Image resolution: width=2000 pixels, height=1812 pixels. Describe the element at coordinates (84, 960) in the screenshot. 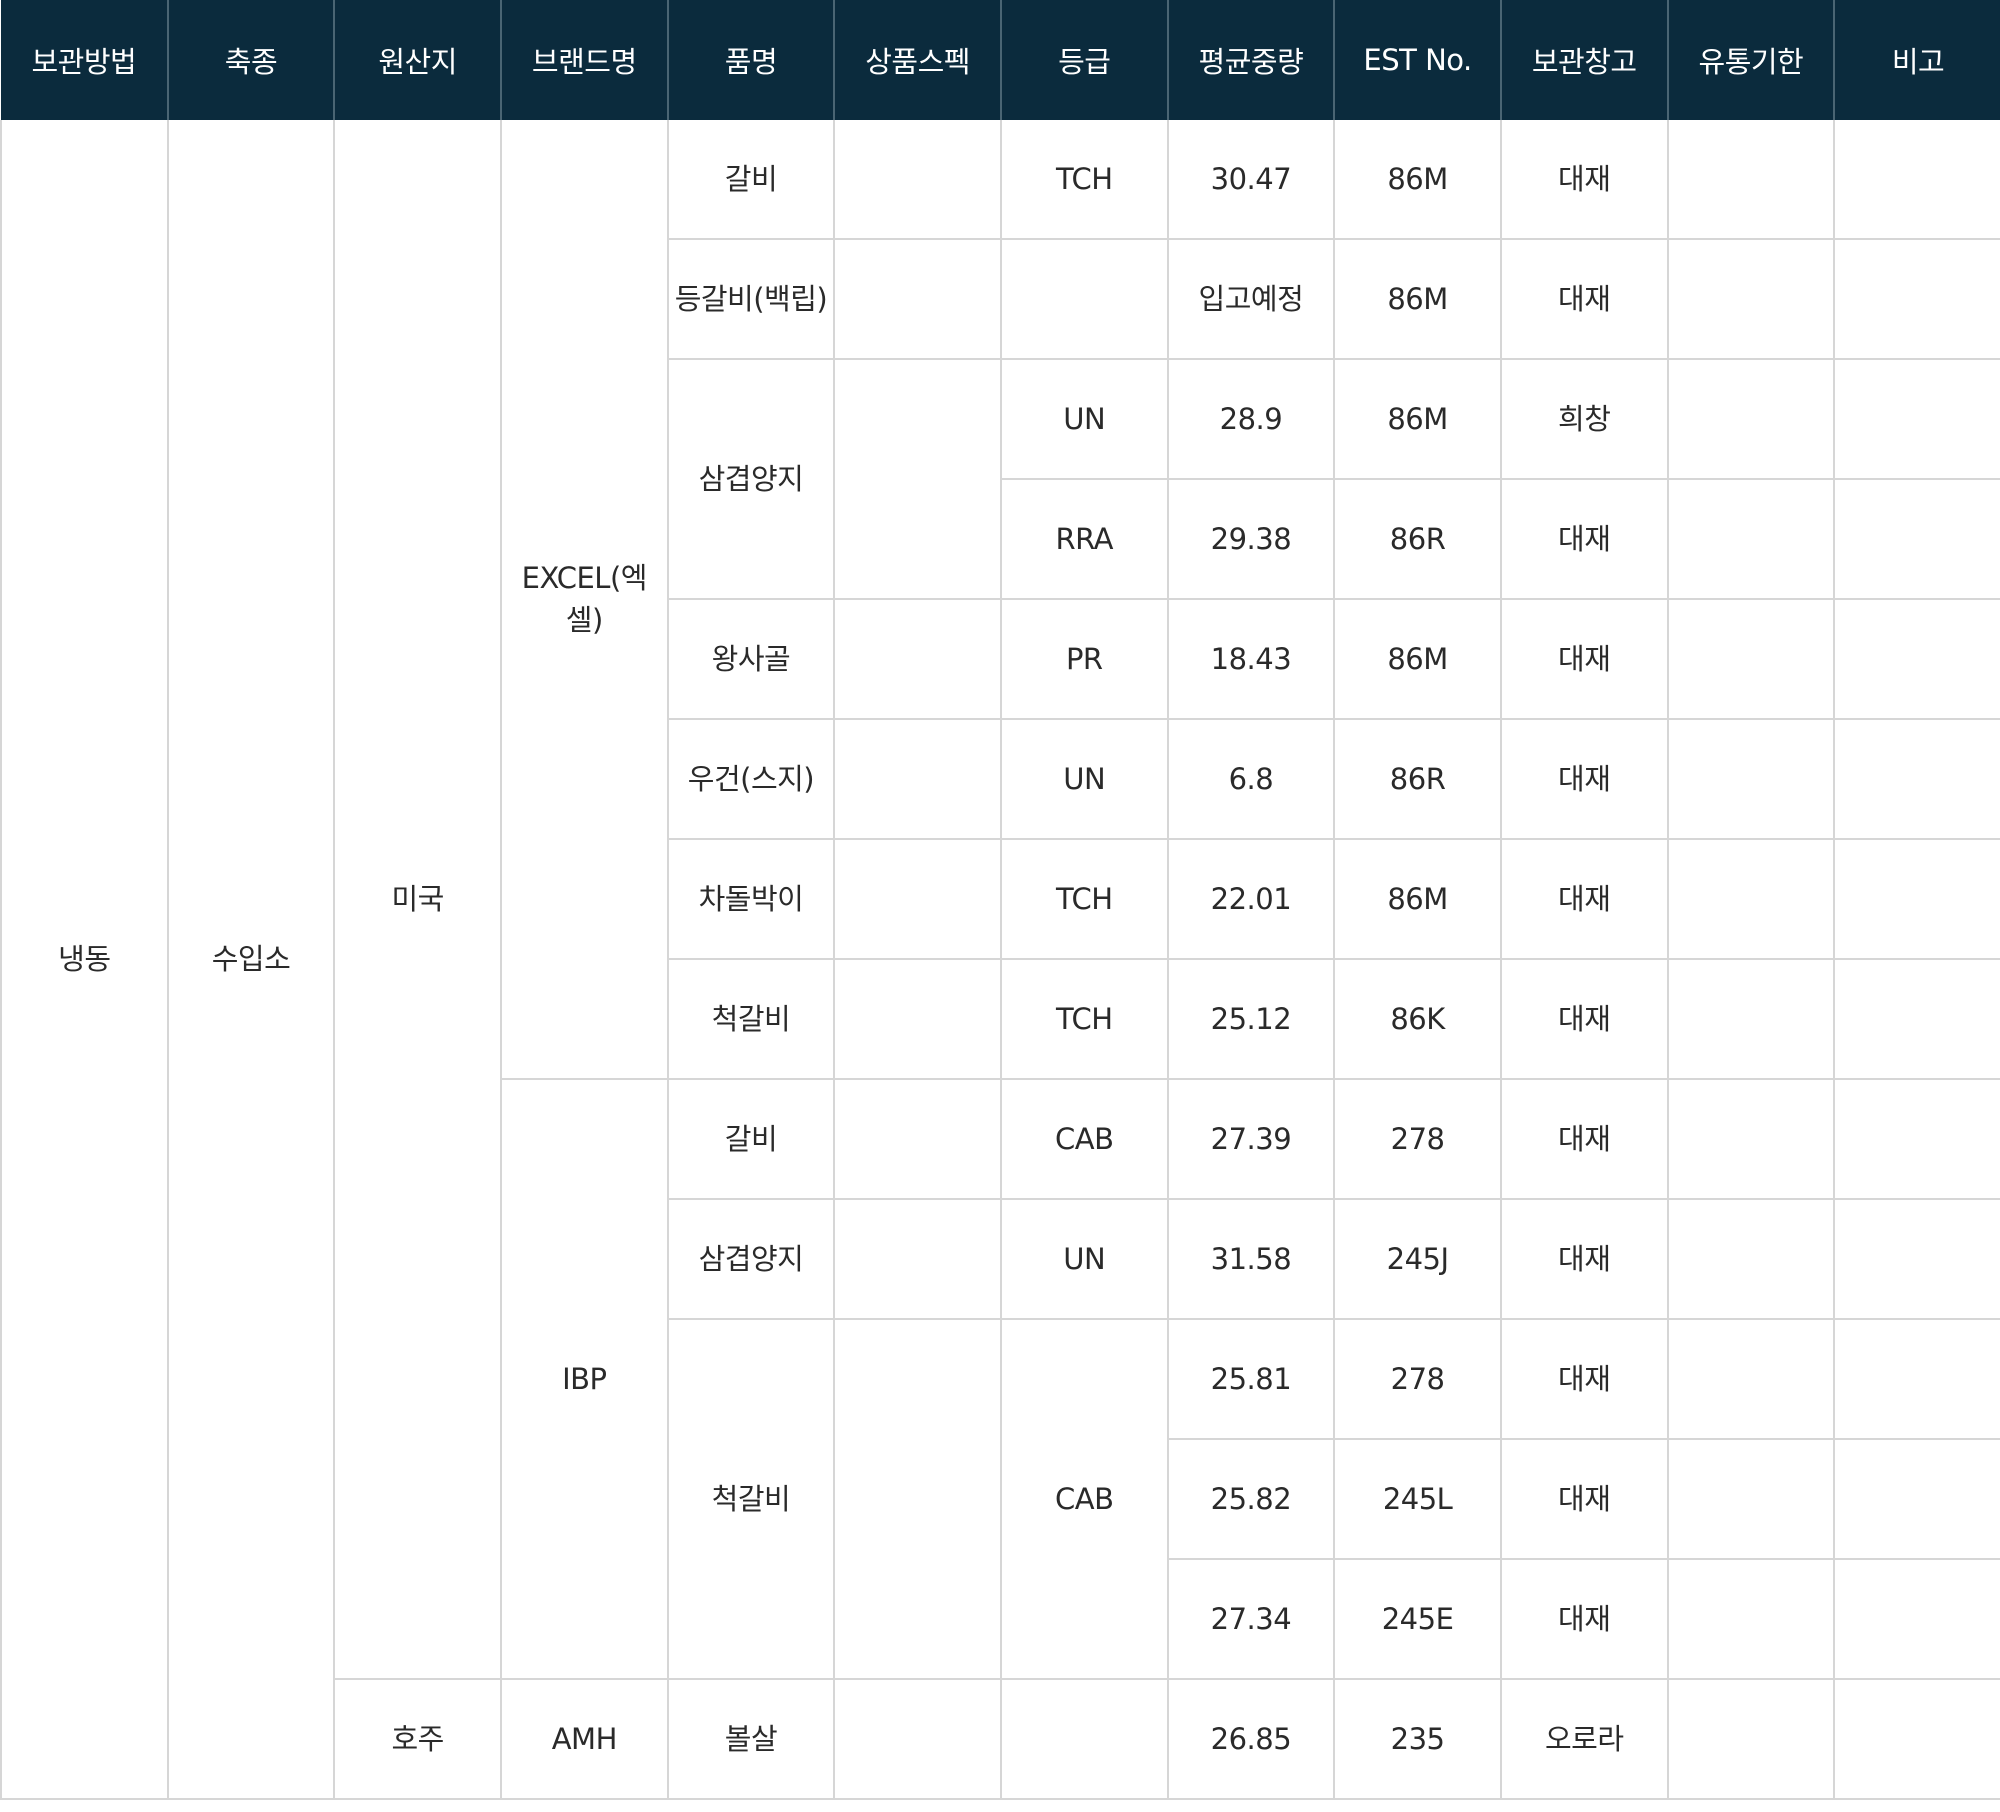

I see `storage-method-cell: 냉동` at that location.